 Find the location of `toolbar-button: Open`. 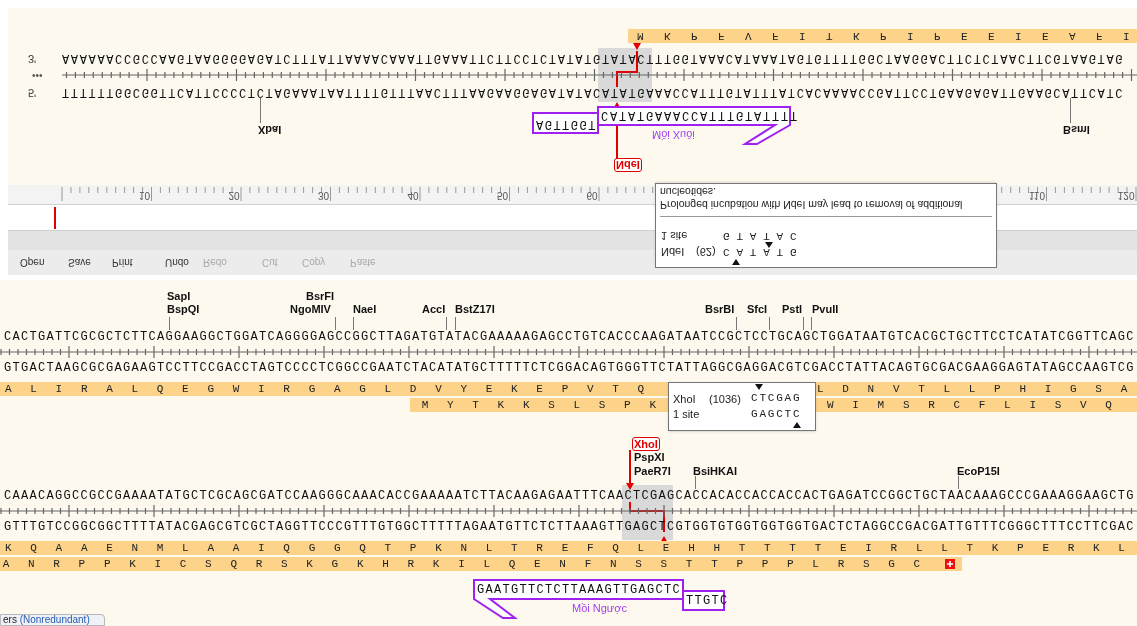

toolbar-button: Open is located at coordinates (44, 262).